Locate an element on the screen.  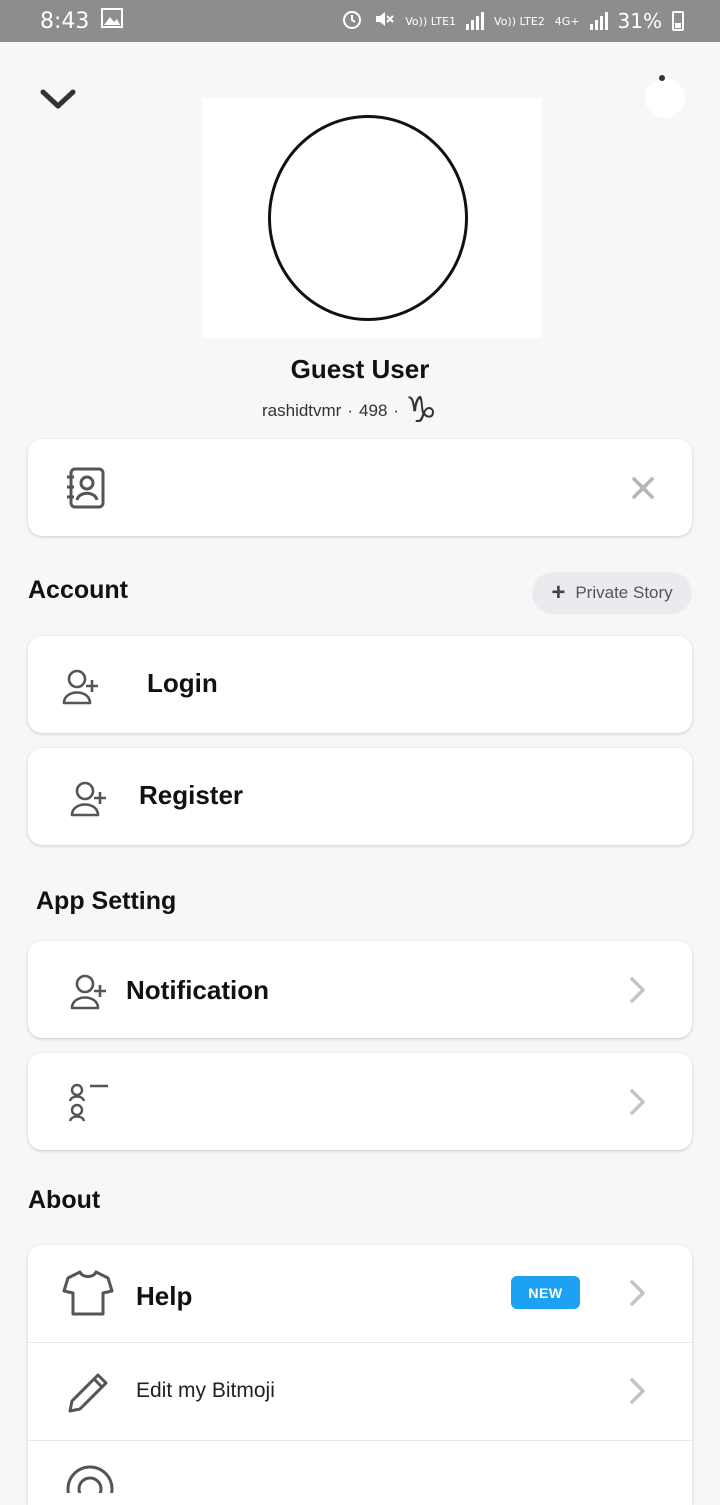
zodiac-icon: ♑ is located at coordinates (421, 410).